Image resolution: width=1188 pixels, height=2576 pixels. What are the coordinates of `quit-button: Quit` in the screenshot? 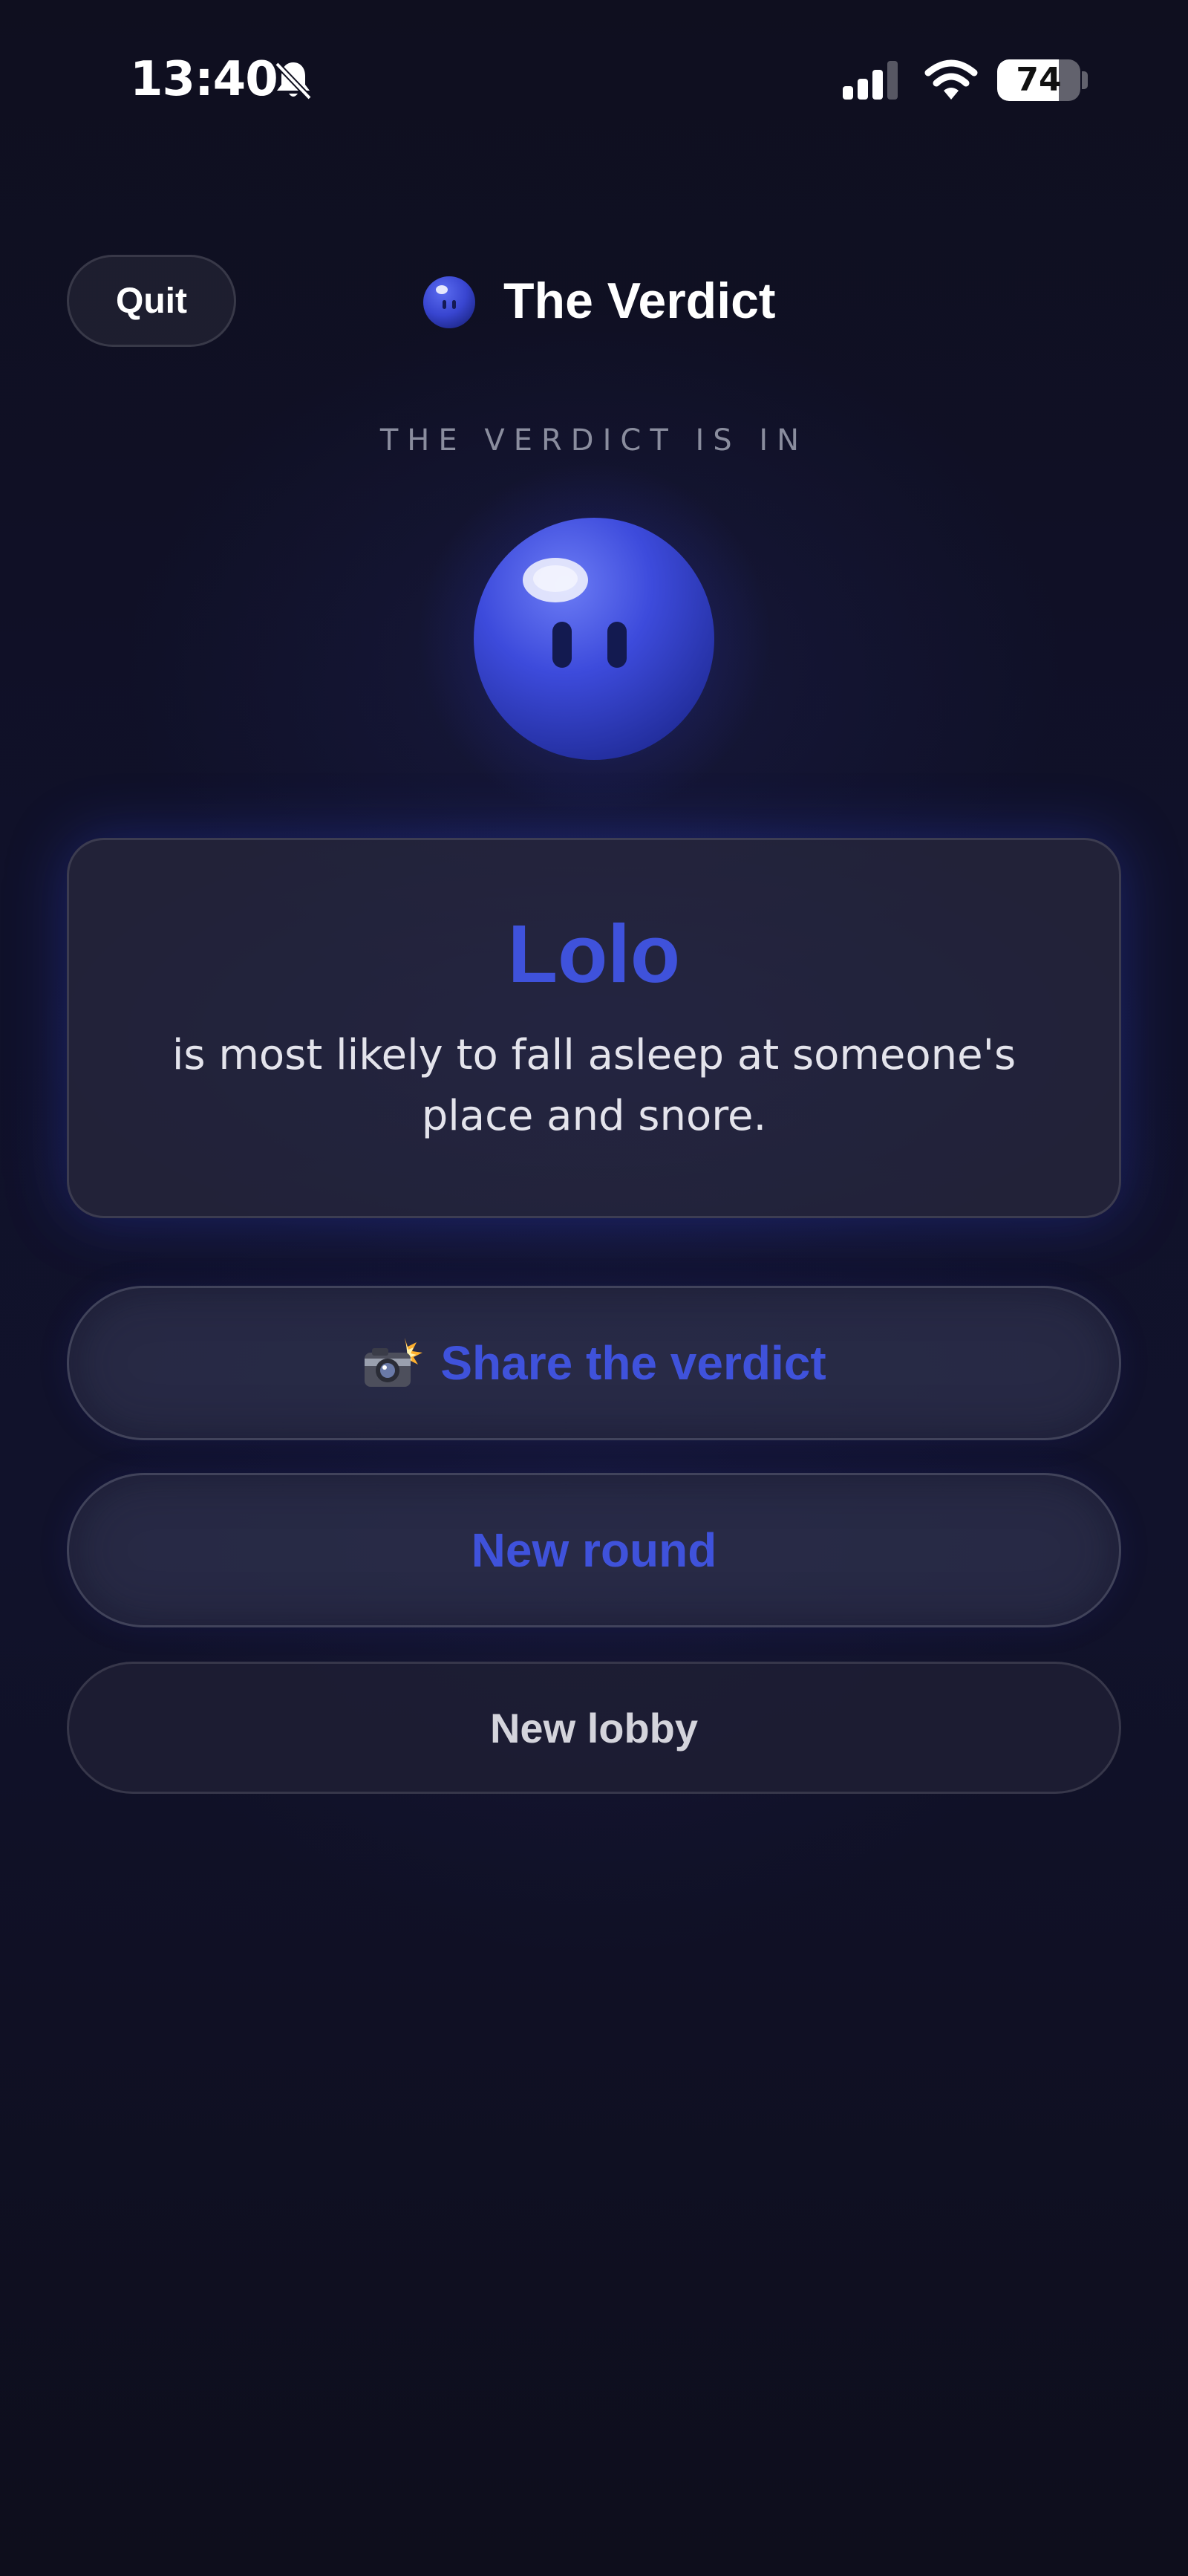 It's located at (151, 301).